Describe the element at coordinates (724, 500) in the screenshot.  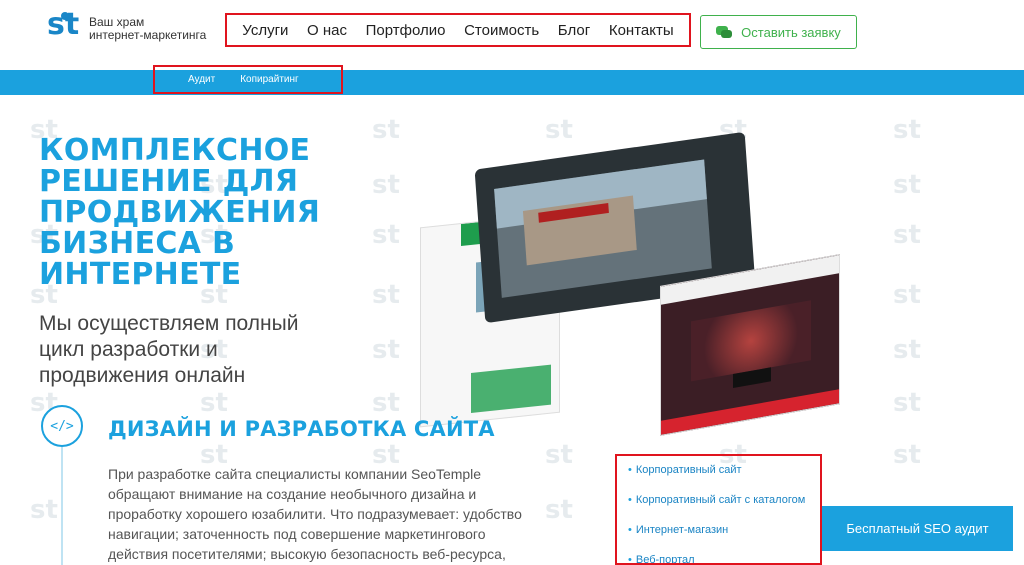
I see `list-item-corporate-catalog: • Корпоративный сайт с каталогом` at that location.